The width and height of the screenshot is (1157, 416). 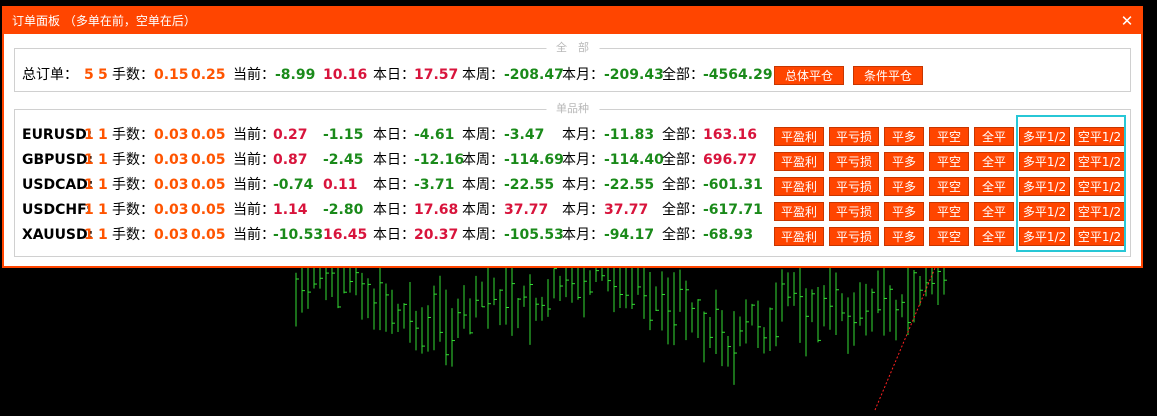 What do you see at coordinates (58, 160) in the screenshot?
I see `symbol-label: GBPUSD:` at bounding box center [58, 160].